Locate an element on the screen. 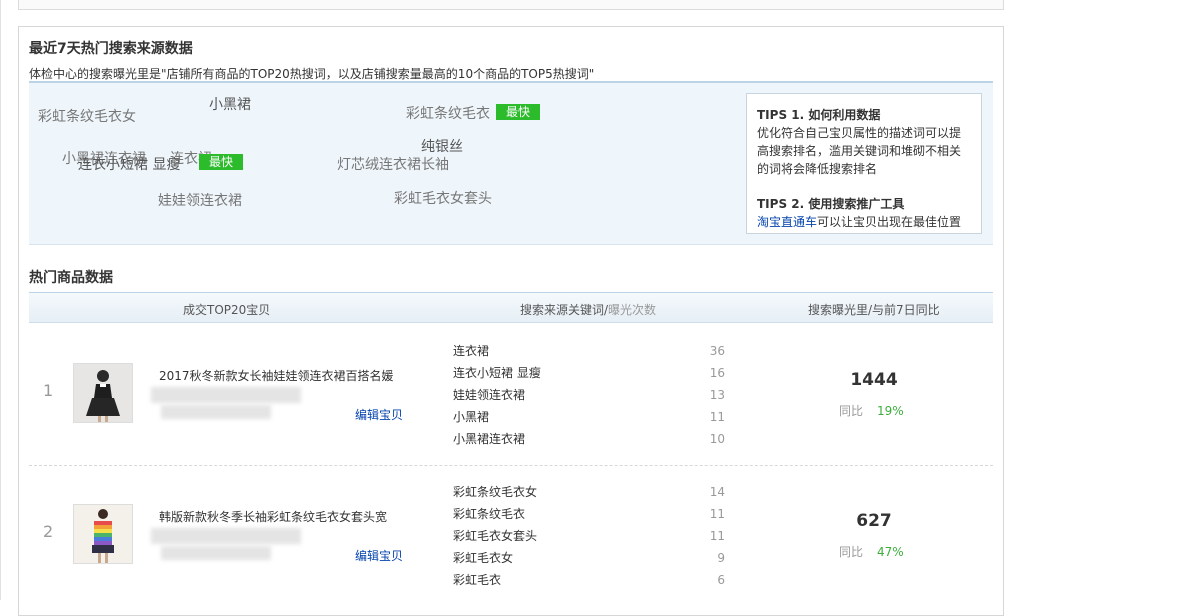  cloud-keyword: 小黑裙 is located at coordinates (230, 104).